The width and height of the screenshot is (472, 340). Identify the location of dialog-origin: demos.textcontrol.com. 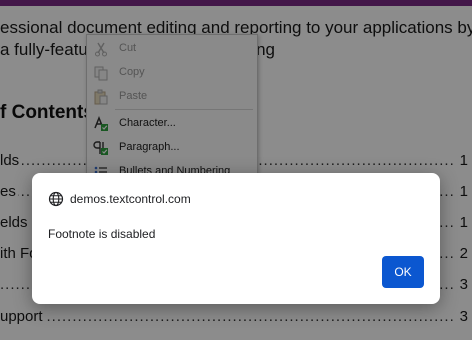
(130, 199).